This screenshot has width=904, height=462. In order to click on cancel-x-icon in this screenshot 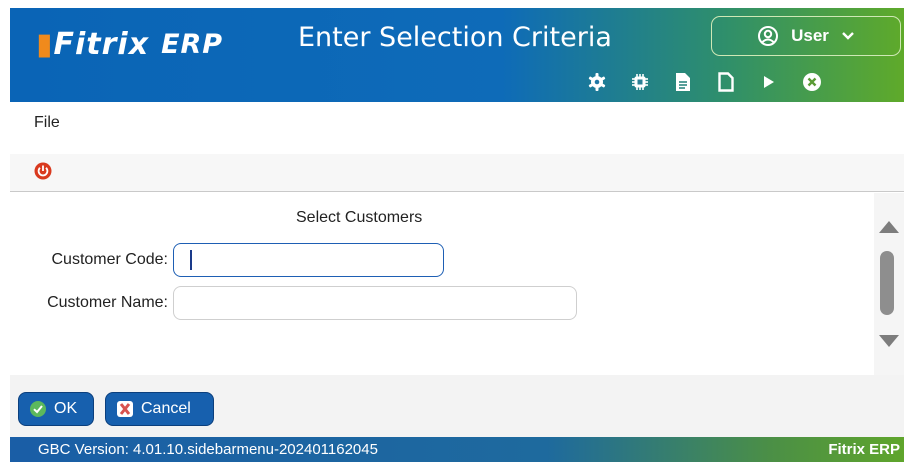, I will do `click(125, 409)`.